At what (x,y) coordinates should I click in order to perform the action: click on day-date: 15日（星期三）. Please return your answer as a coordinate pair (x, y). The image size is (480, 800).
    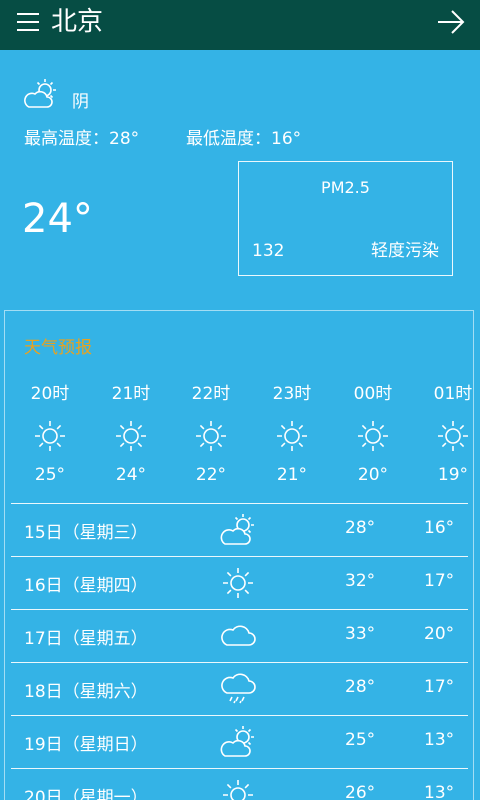
    Looking at the image, I should click on (86, 533).